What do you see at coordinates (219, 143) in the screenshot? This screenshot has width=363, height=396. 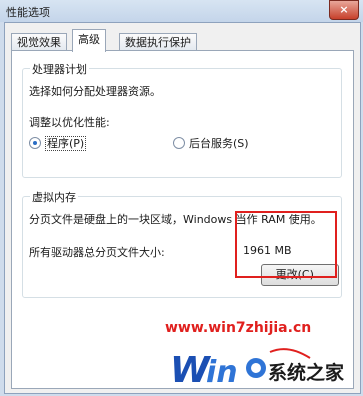 I see `radio-background-services-label: 后台服务(S)` at bounding box center [219, 143].